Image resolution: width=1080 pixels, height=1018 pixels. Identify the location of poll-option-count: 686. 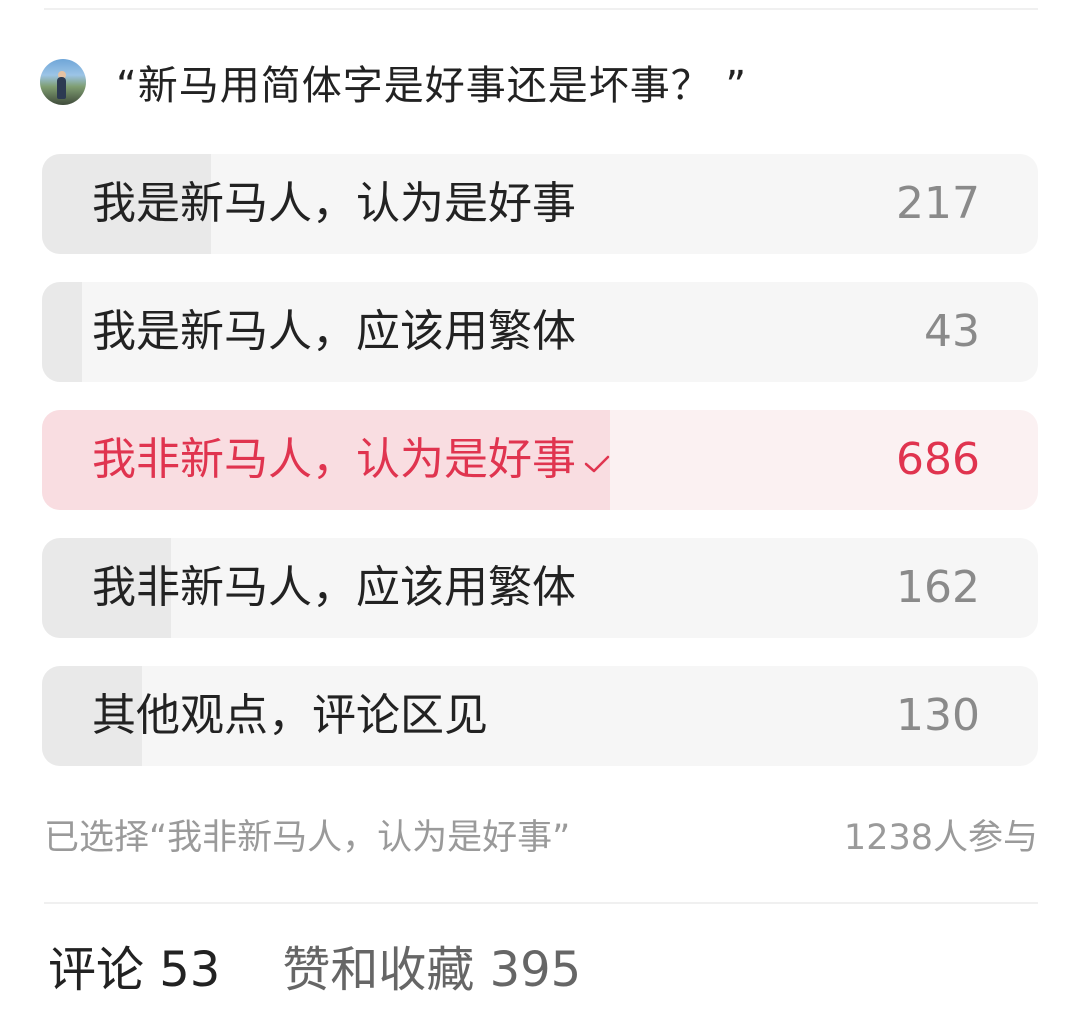
(938, 459).